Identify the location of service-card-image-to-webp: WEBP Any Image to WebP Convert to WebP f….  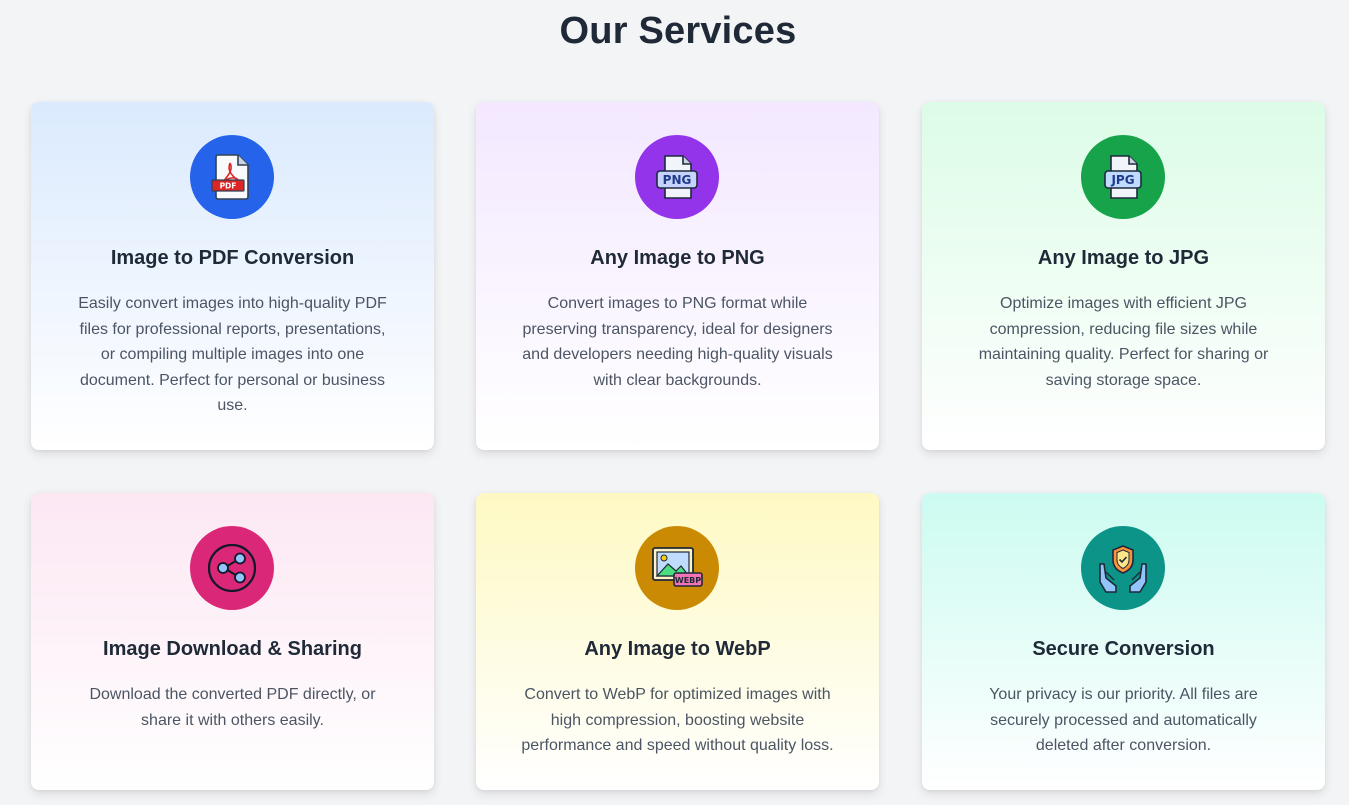
(677, 641).